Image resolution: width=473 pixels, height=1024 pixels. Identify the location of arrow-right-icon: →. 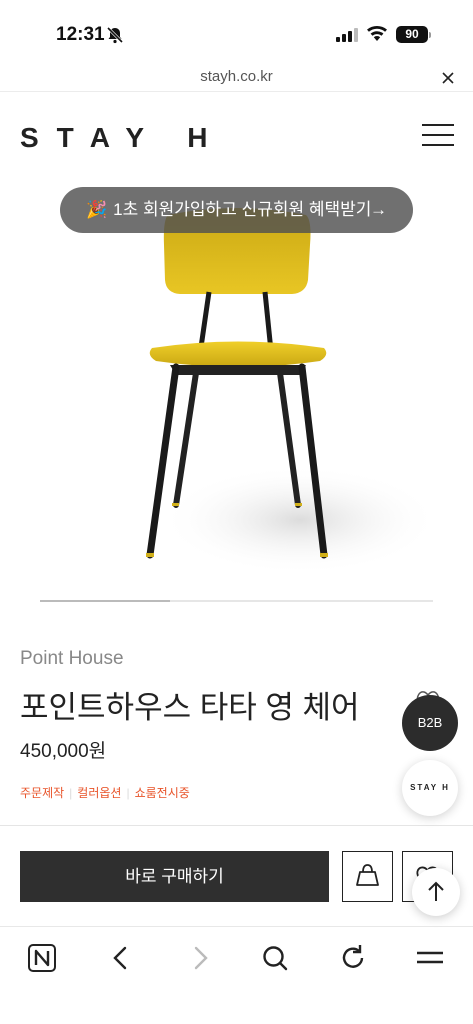
(378, 209).